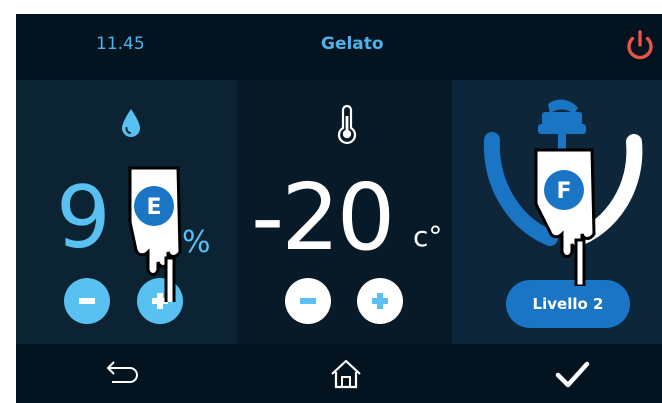  What do you see at coordinates (352, 44) in the screenshot?
I see `program-title: Gelato` at bounding box center [352, 44].